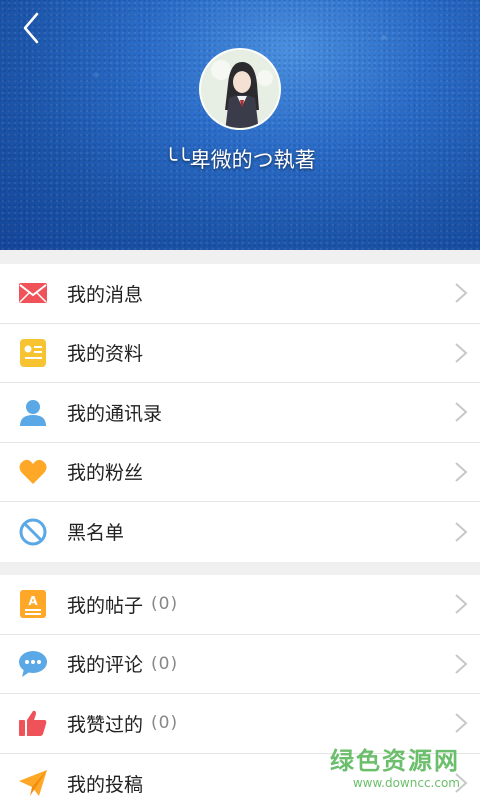 The height and width of the screenshot is (800, 480). Describe the element at coordinates (115, 413) in the screenshot. I see `menu-item-label: 我的通讯录` at that location.